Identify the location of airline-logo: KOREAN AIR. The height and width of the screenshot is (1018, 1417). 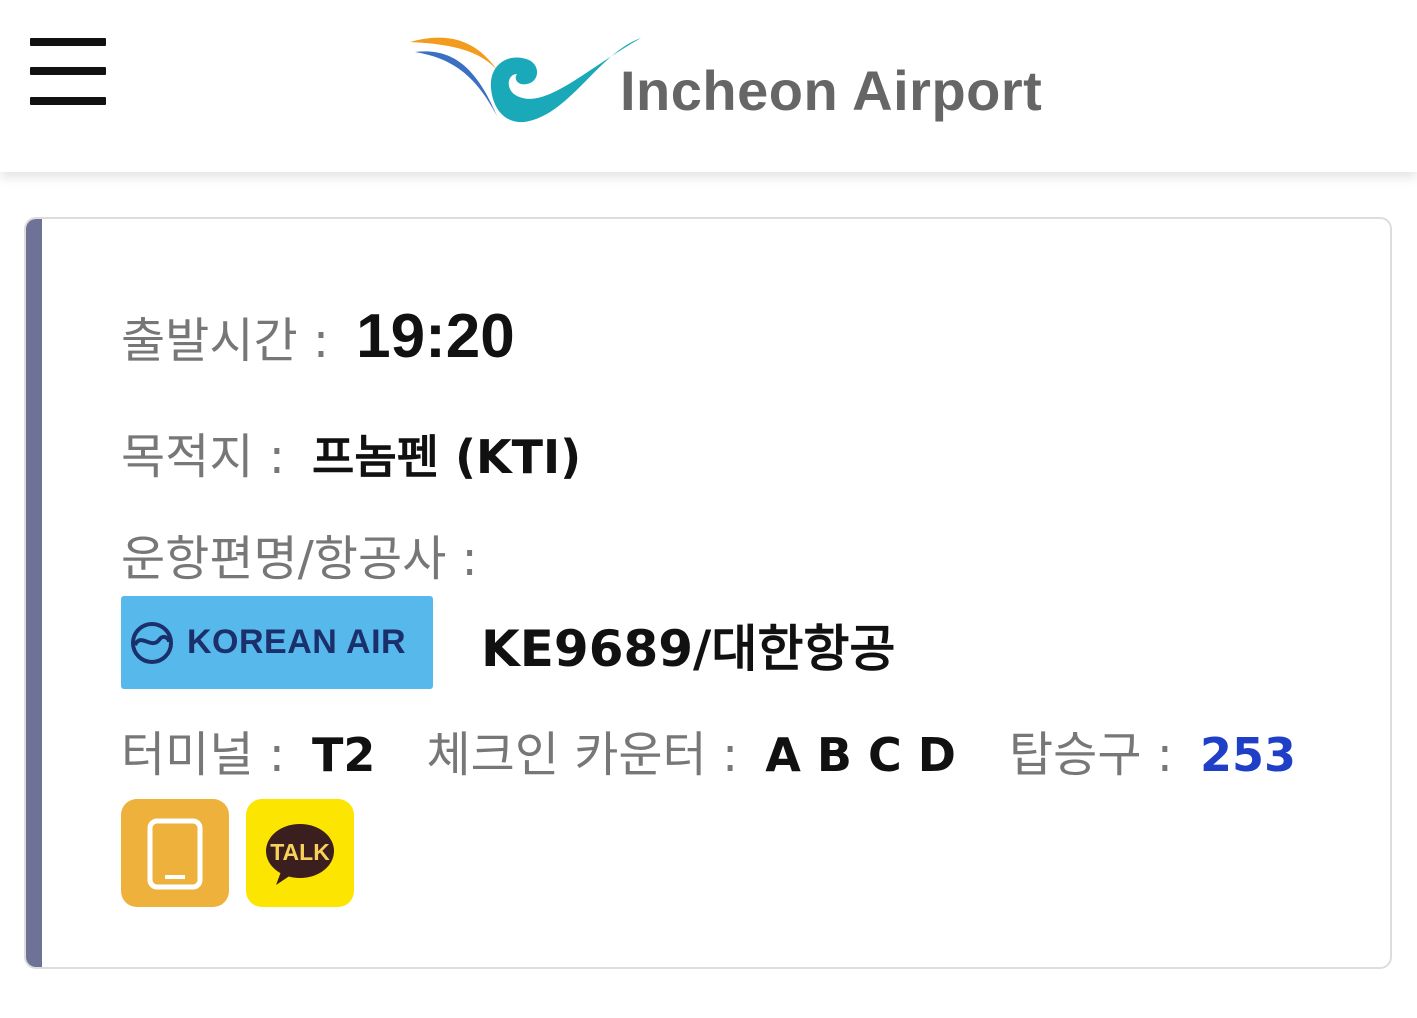
(277, 642).